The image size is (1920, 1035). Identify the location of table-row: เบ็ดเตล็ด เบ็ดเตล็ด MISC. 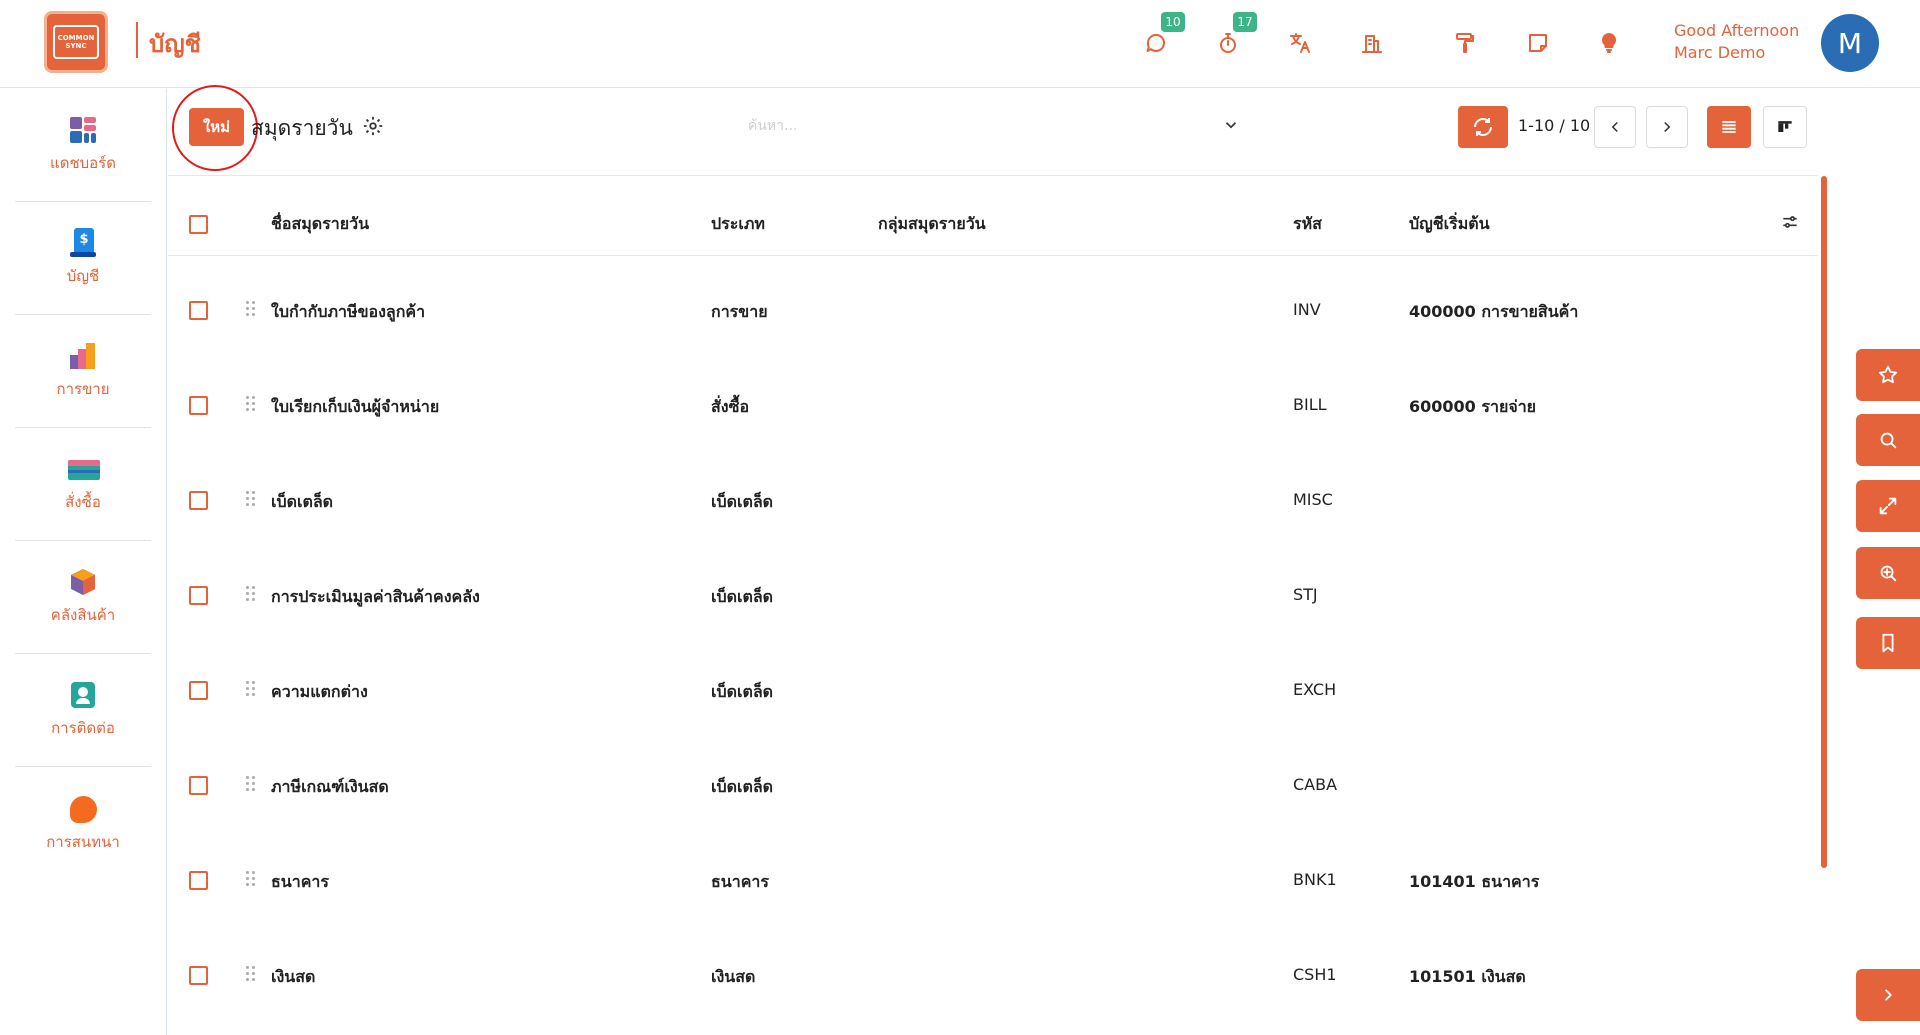
(993, 500).